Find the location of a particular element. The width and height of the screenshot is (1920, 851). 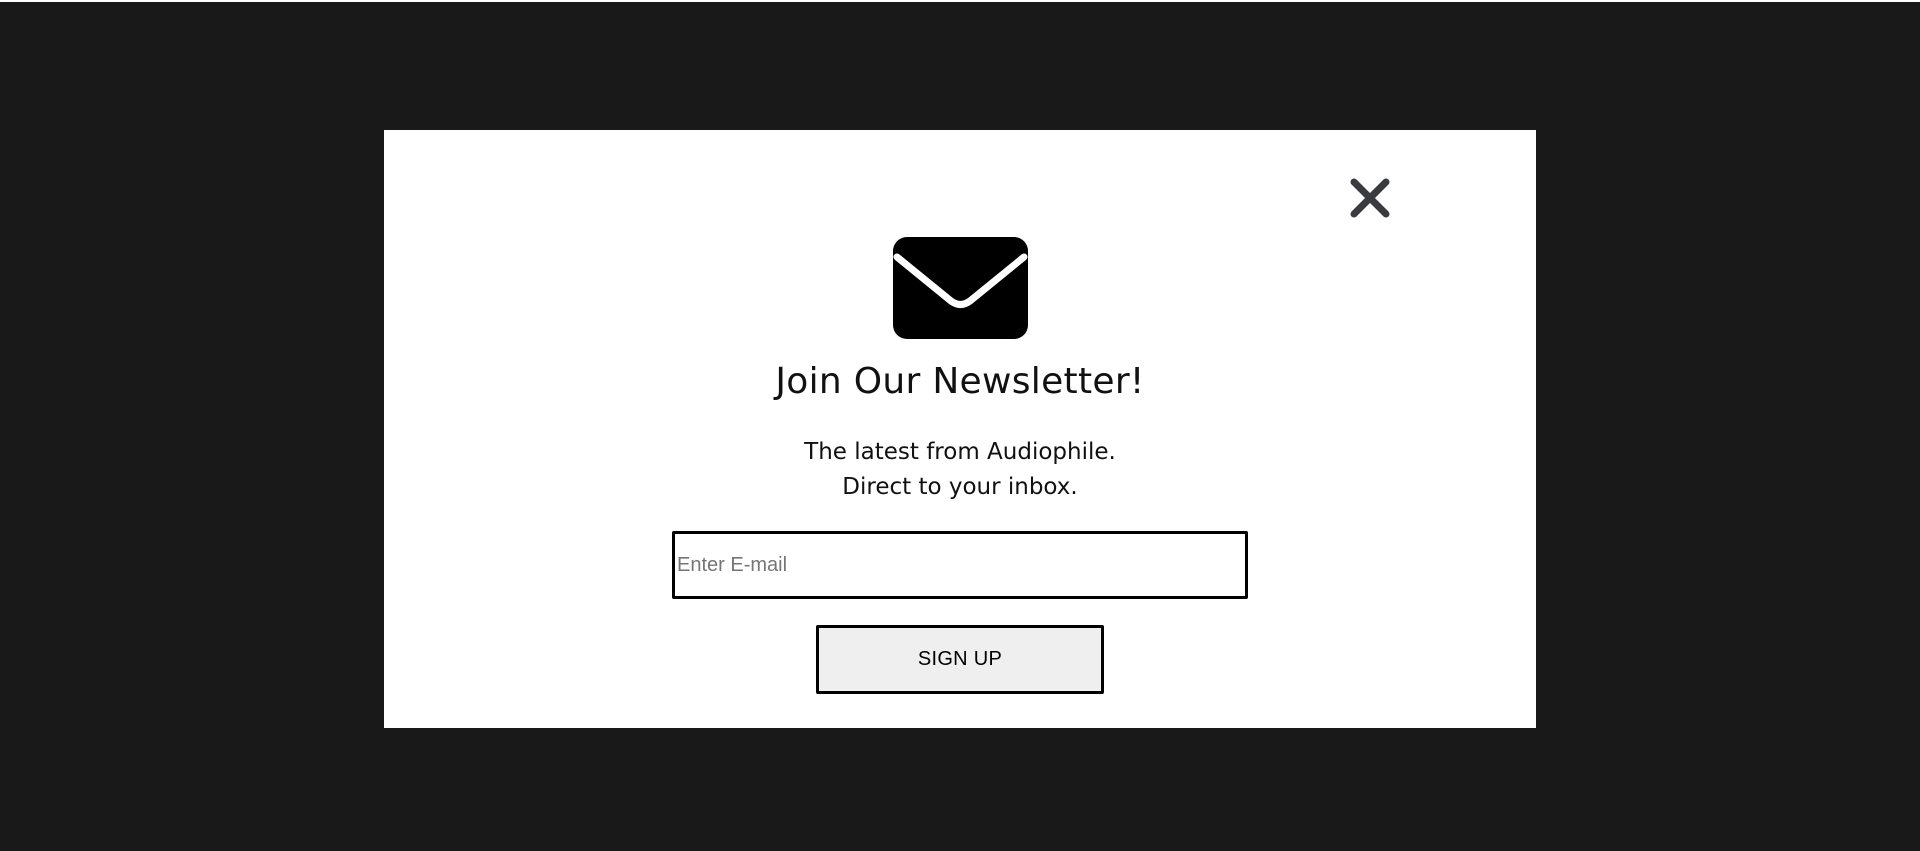

top-edge-line is located at coordinates (960, 1).